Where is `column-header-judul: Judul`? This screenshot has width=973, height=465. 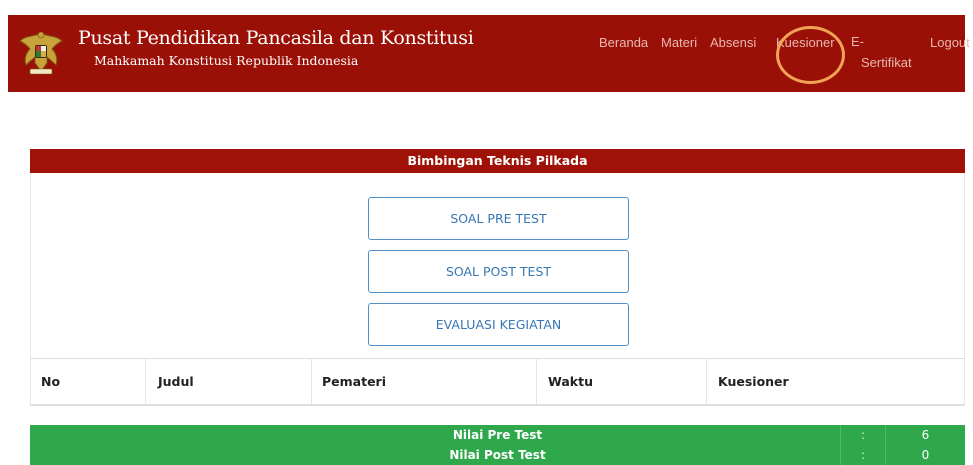
column-header-judul: Judul is located at coordinates (176, 381).